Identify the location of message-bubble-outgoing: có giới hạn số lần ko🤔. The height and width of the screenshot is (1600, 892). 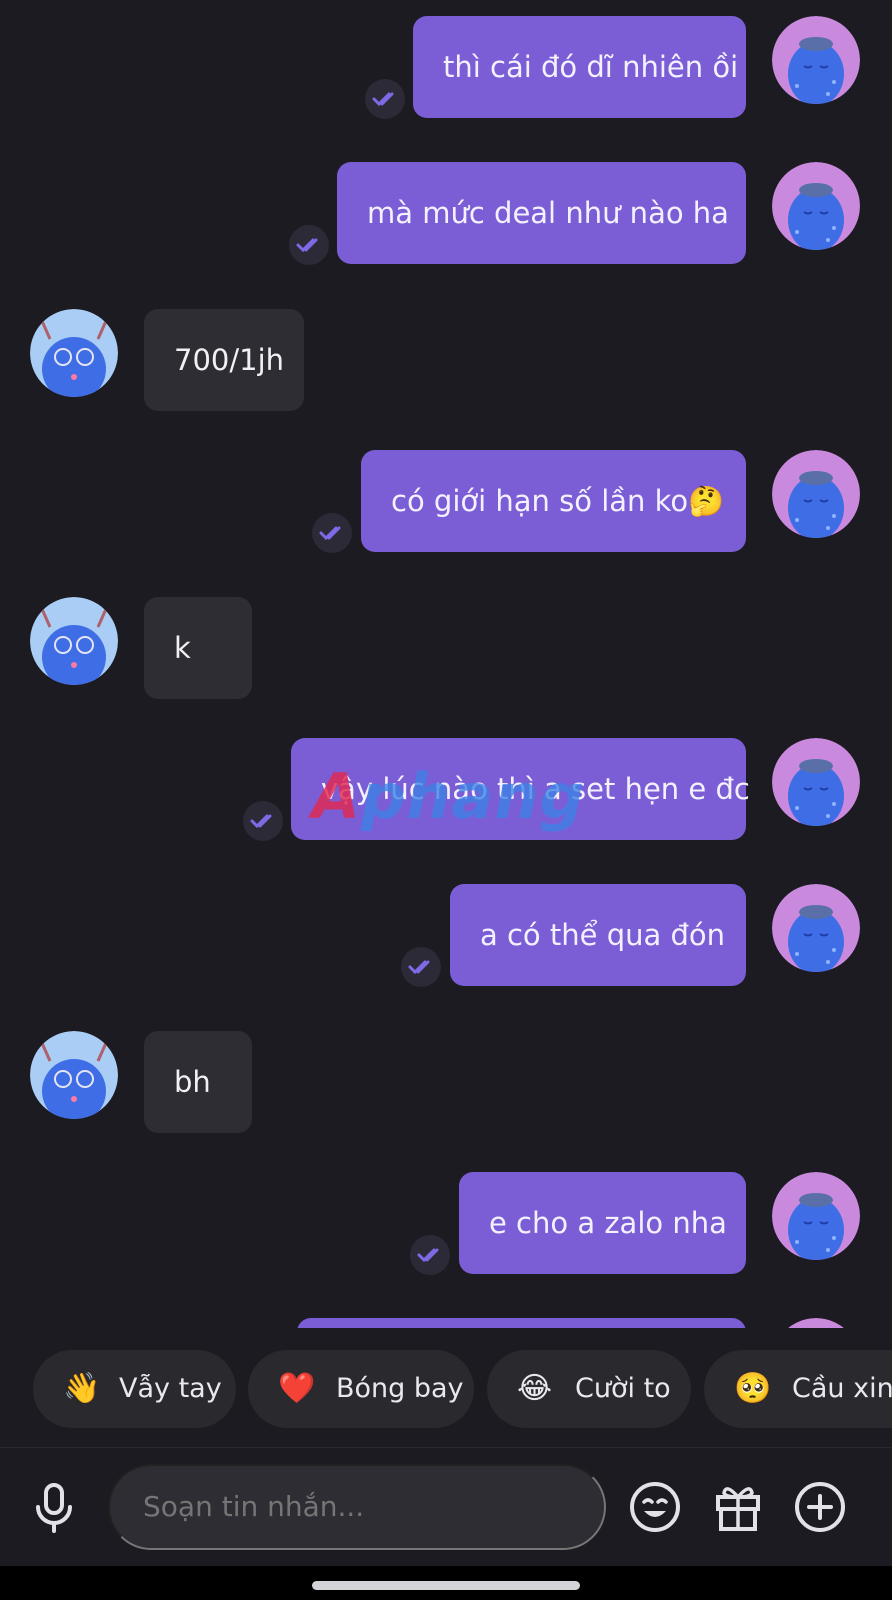
(553, 501).